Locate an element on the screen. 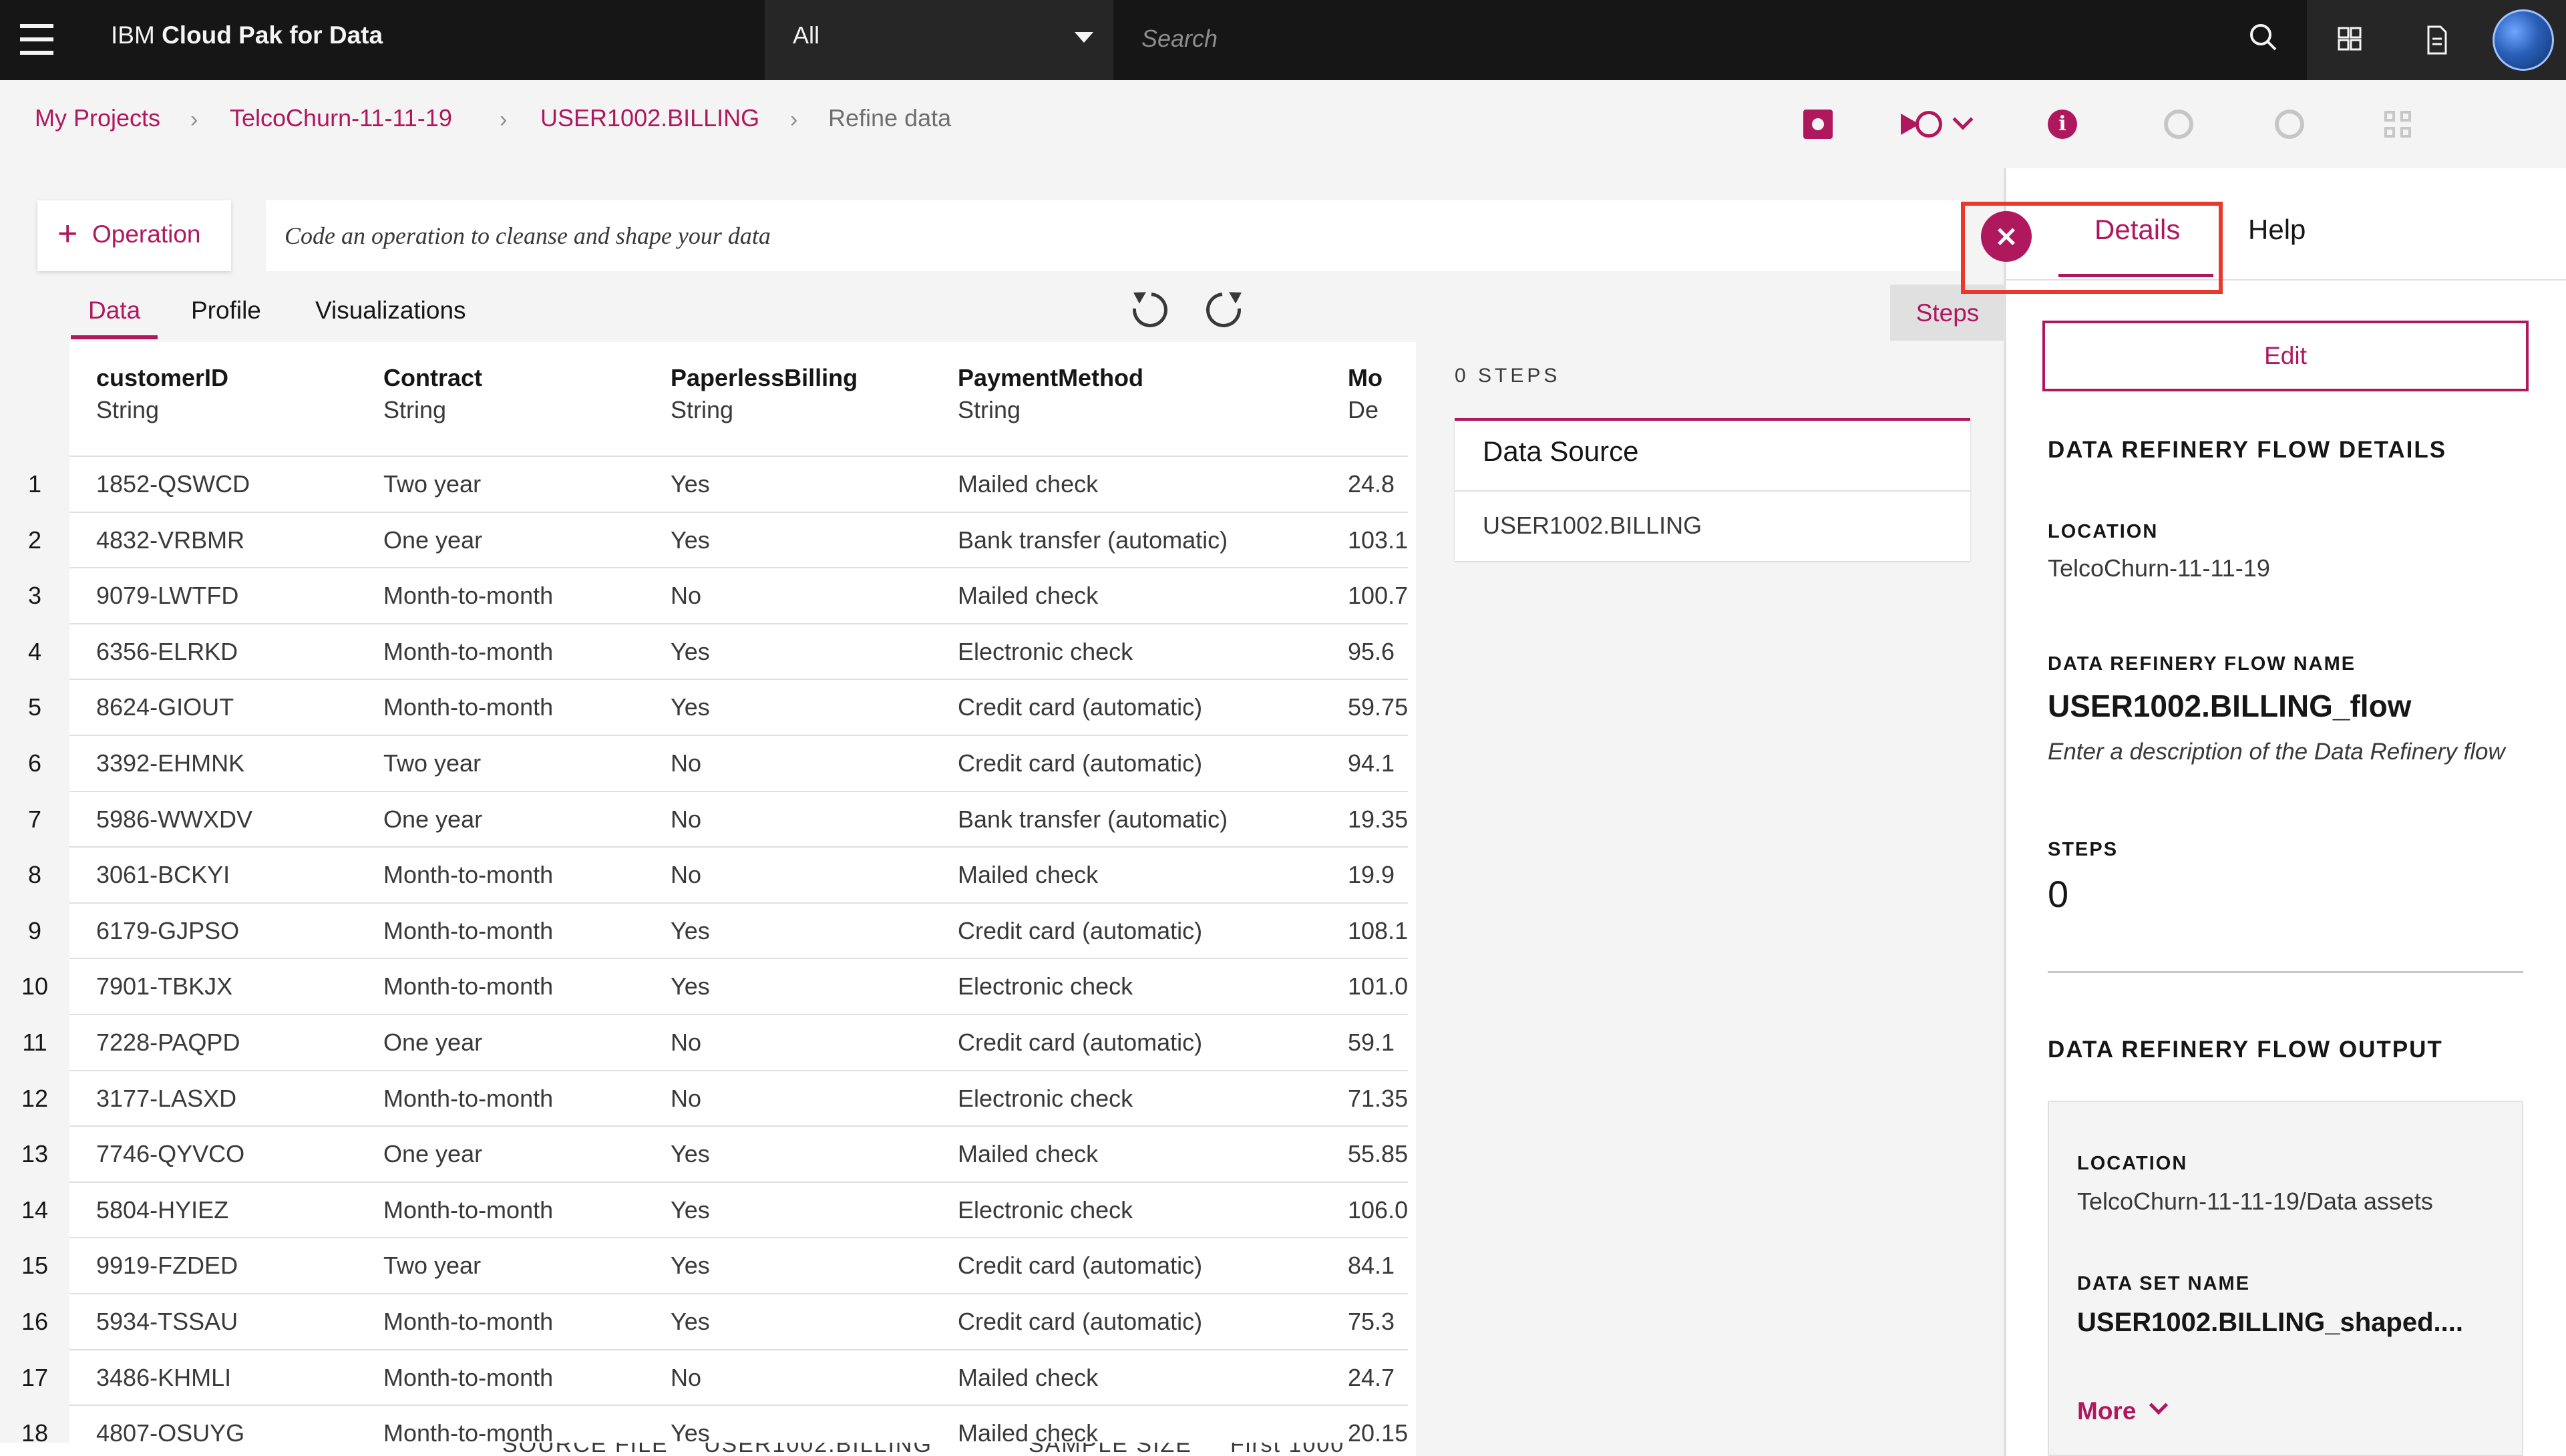 This screenshot has height=1456, width=2566. info-icon: i is located at coordinates (2062, 125).